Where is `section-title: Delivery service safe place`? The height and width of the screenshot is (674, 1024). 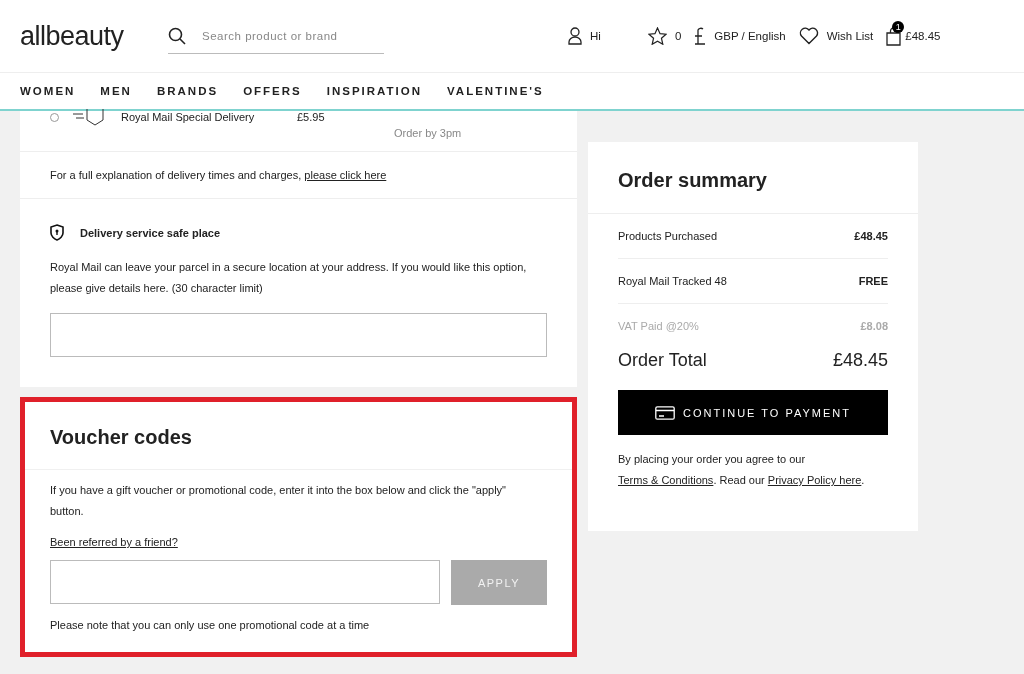
section-title: Delivery service safe place is located at coordinates (150, 232).